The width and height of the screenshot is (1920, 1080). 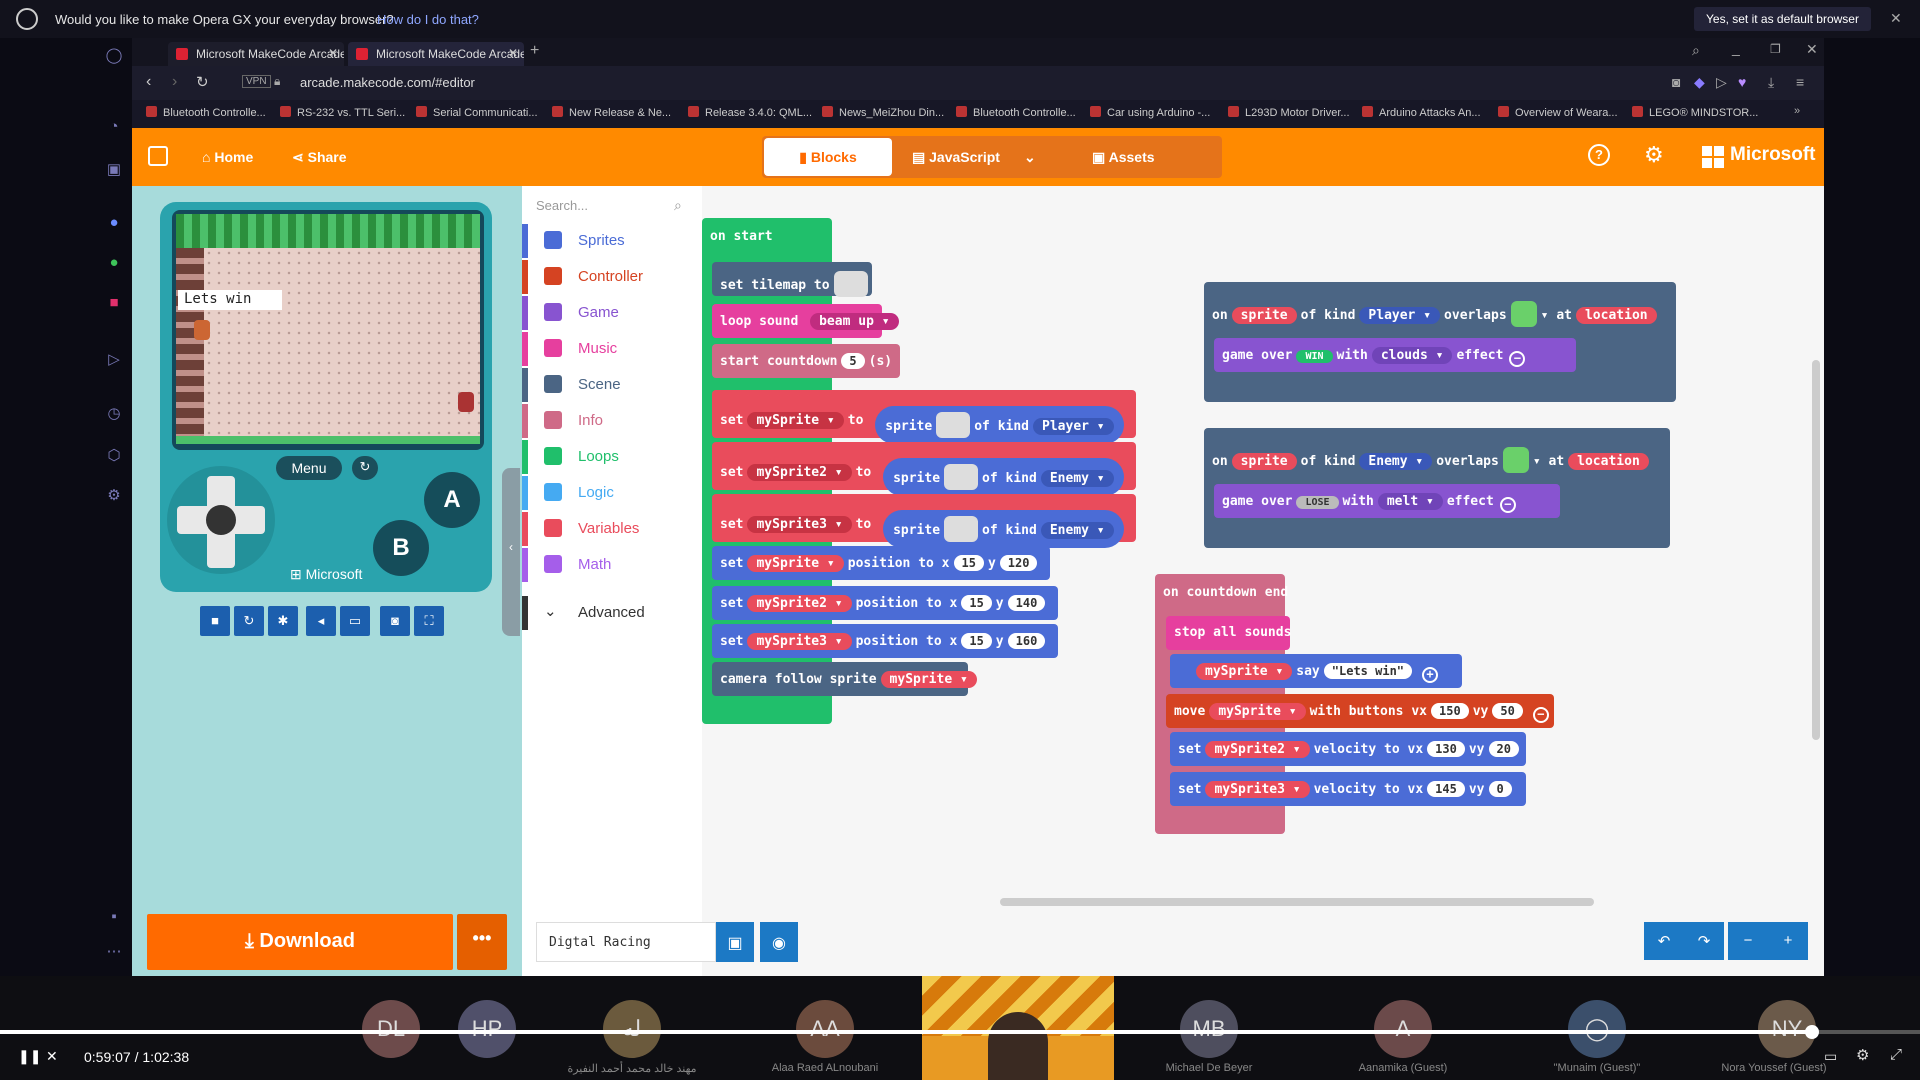 What do you see at coordinates (1412, 355) in the screenshot?
I see `effect-dropdown: clouds` at bounding box center [1412, 355].